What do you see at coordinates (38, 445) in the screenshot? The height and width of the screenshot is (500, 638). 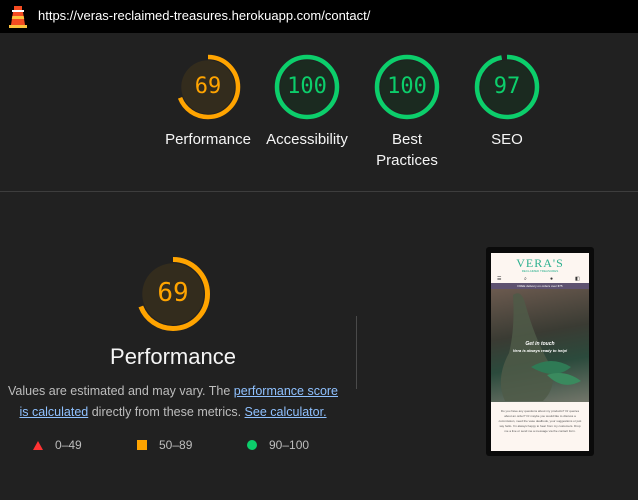 I see `triangle-icon` at bounding box center [38, 445].